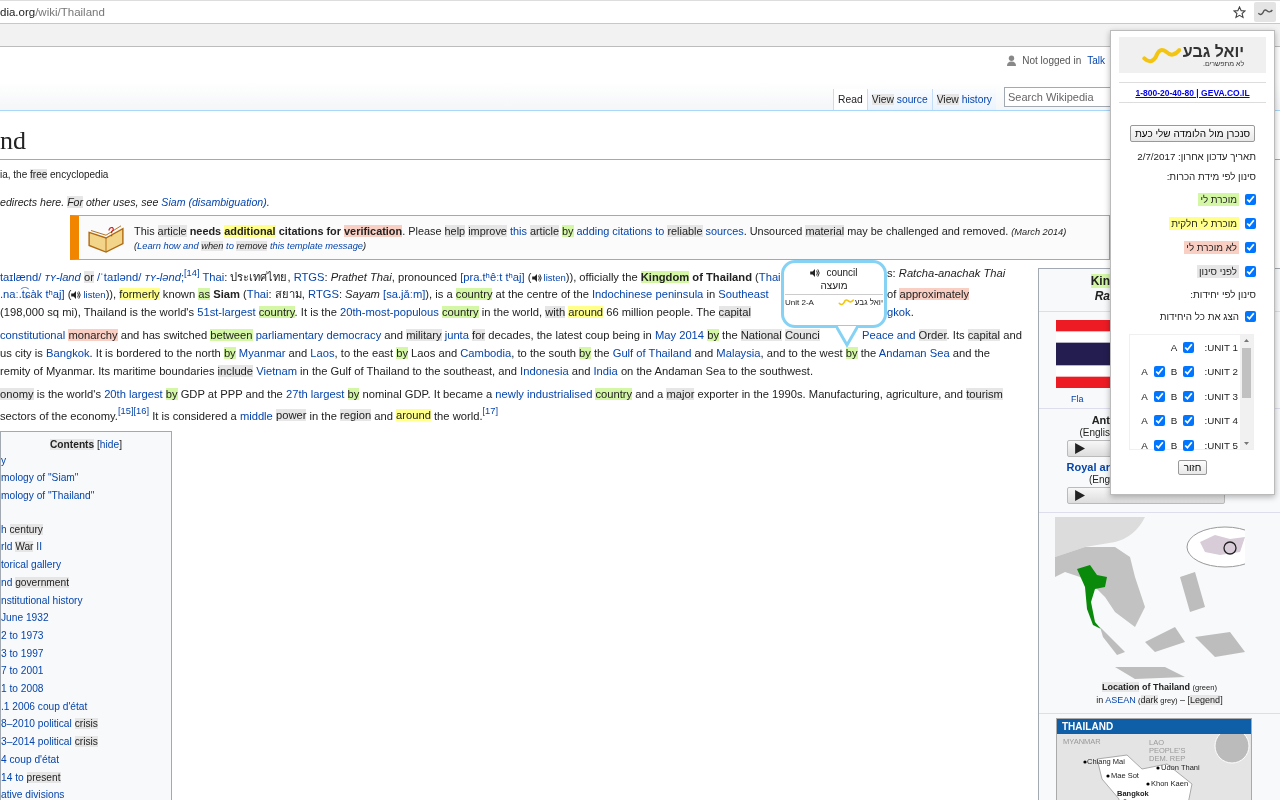 This screenshot has width=1280, height=800. What do you see at coordinates (490, 415) in the screenshot?
I see `text-link: [17]` at bounding box center [490, 415].